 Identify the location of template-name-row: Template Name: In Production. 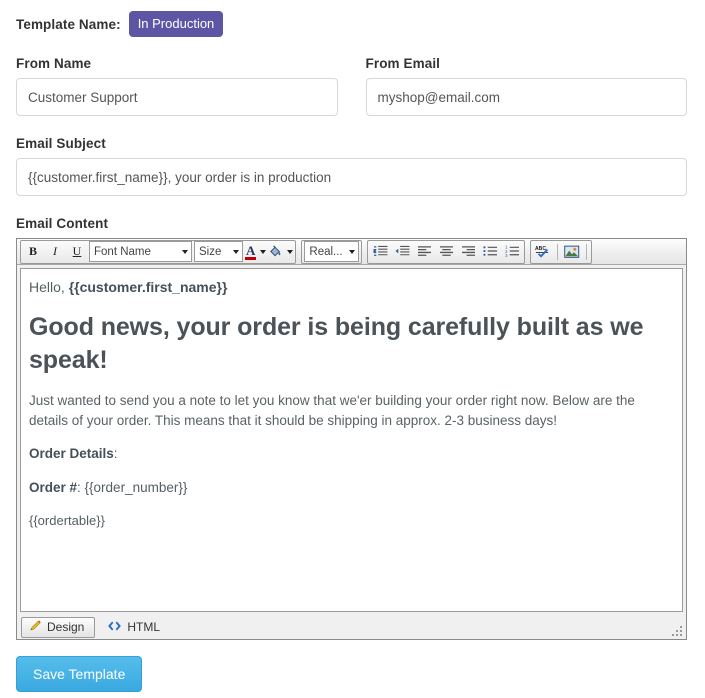
(351, 24).